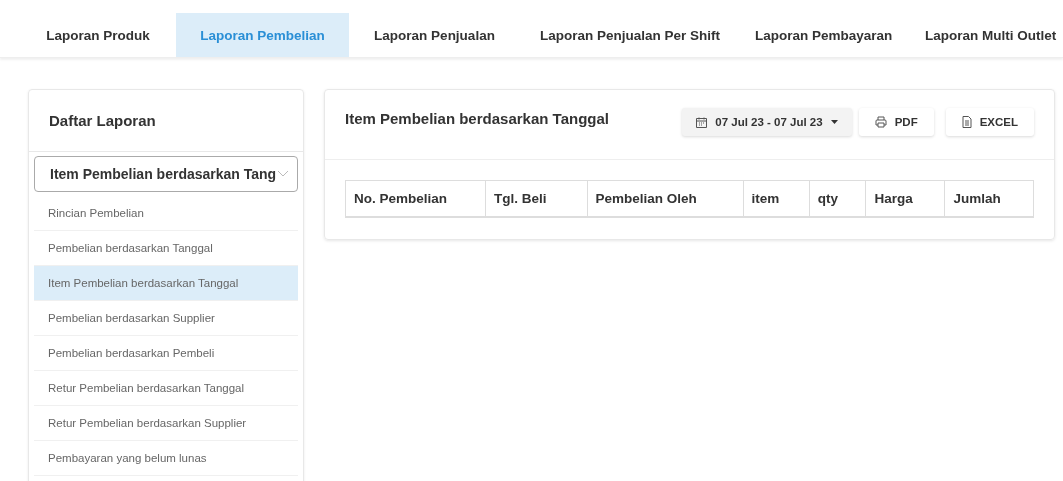 Image resolution: width=1063 pixels, height=481 pixels. What do you see at coordinates (166, 423) in the screenshot?
I see `report-list-item: Retur Pembelian berdasarkan Supplier` at bounding box center [166, 423].